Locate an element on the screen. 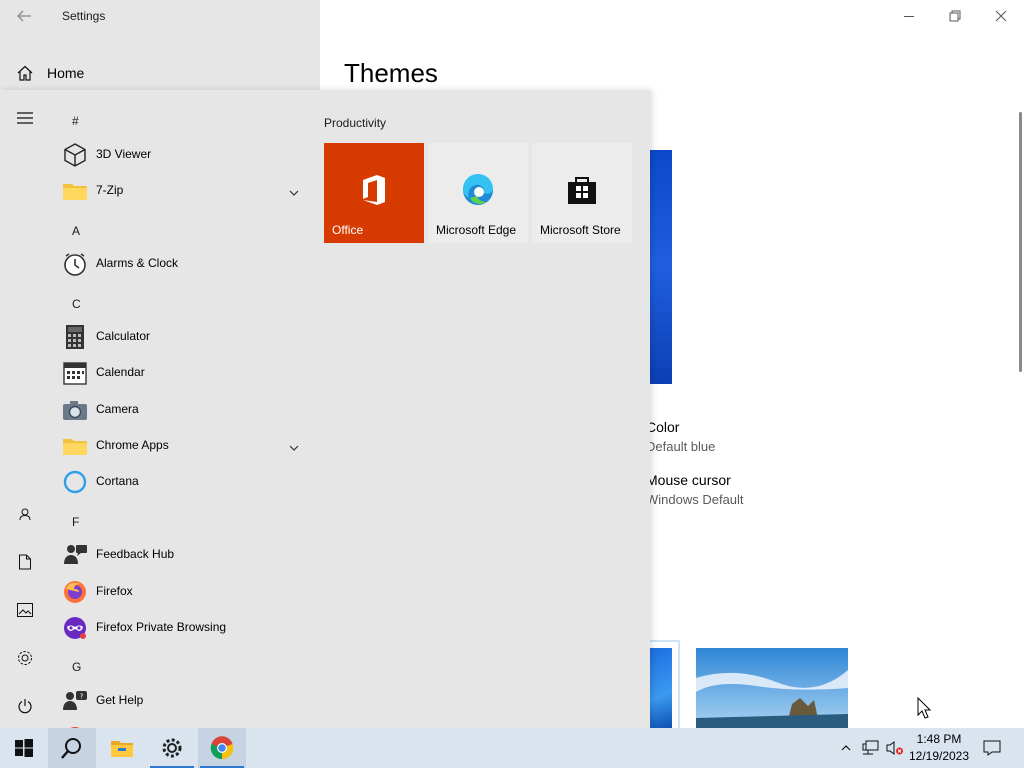 The height and width of the screenshot is (768, 1024). window-title: Settings is located at coordinates (84, 16).